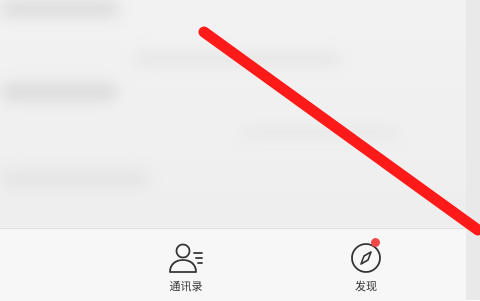 Image resolution: width=480 pixels, height=301 pixels. I want to click on tab-contacts-label: 通讯录, so click(186, 286).